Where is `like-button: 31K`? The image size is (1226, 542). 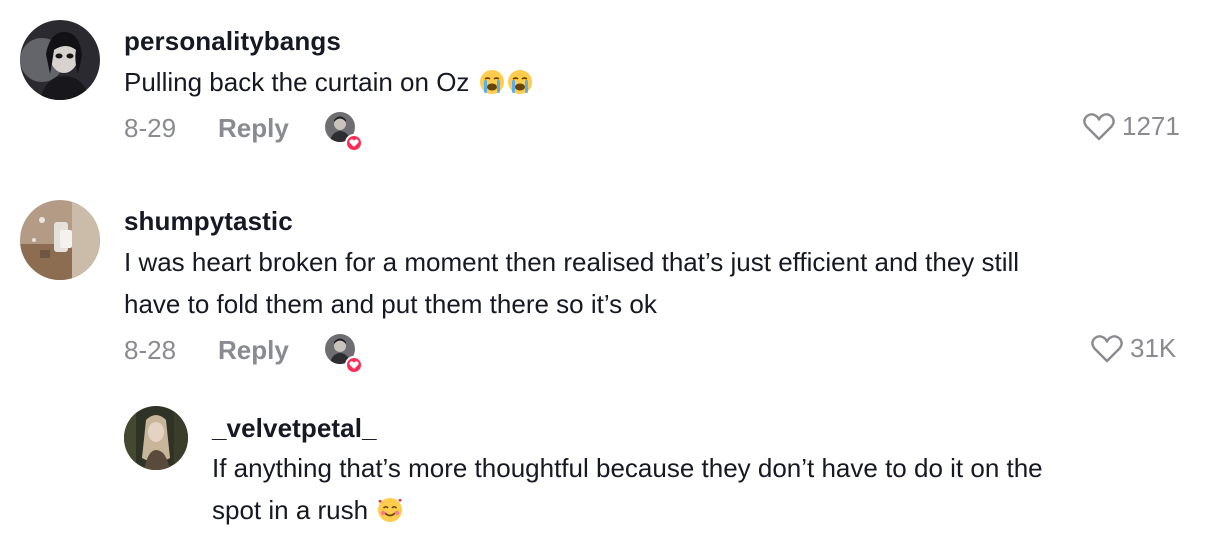
like-button: 31K is located at coordinates (1133, 348).